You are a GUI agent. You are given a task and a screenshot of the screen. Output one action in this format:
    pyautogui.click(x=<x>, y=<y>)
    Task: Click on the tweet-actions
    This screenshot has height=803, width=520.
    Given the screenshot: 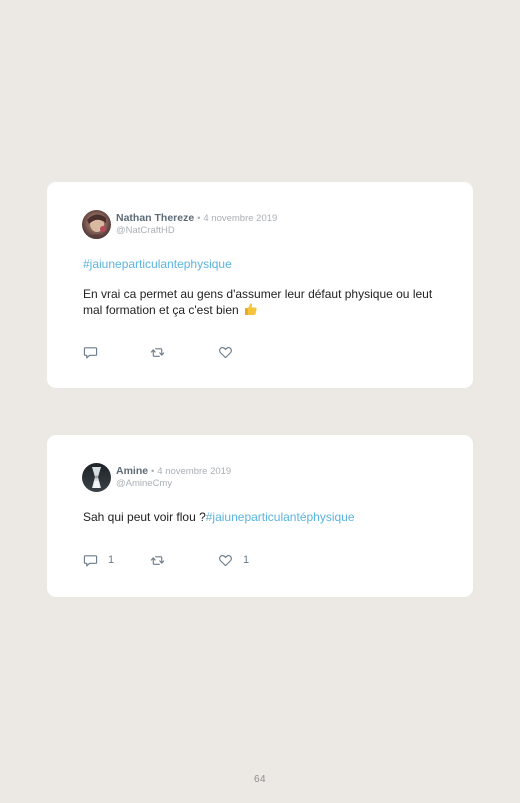 What is the action you would take?
    pyautogui.click(x=183, y=352)
    